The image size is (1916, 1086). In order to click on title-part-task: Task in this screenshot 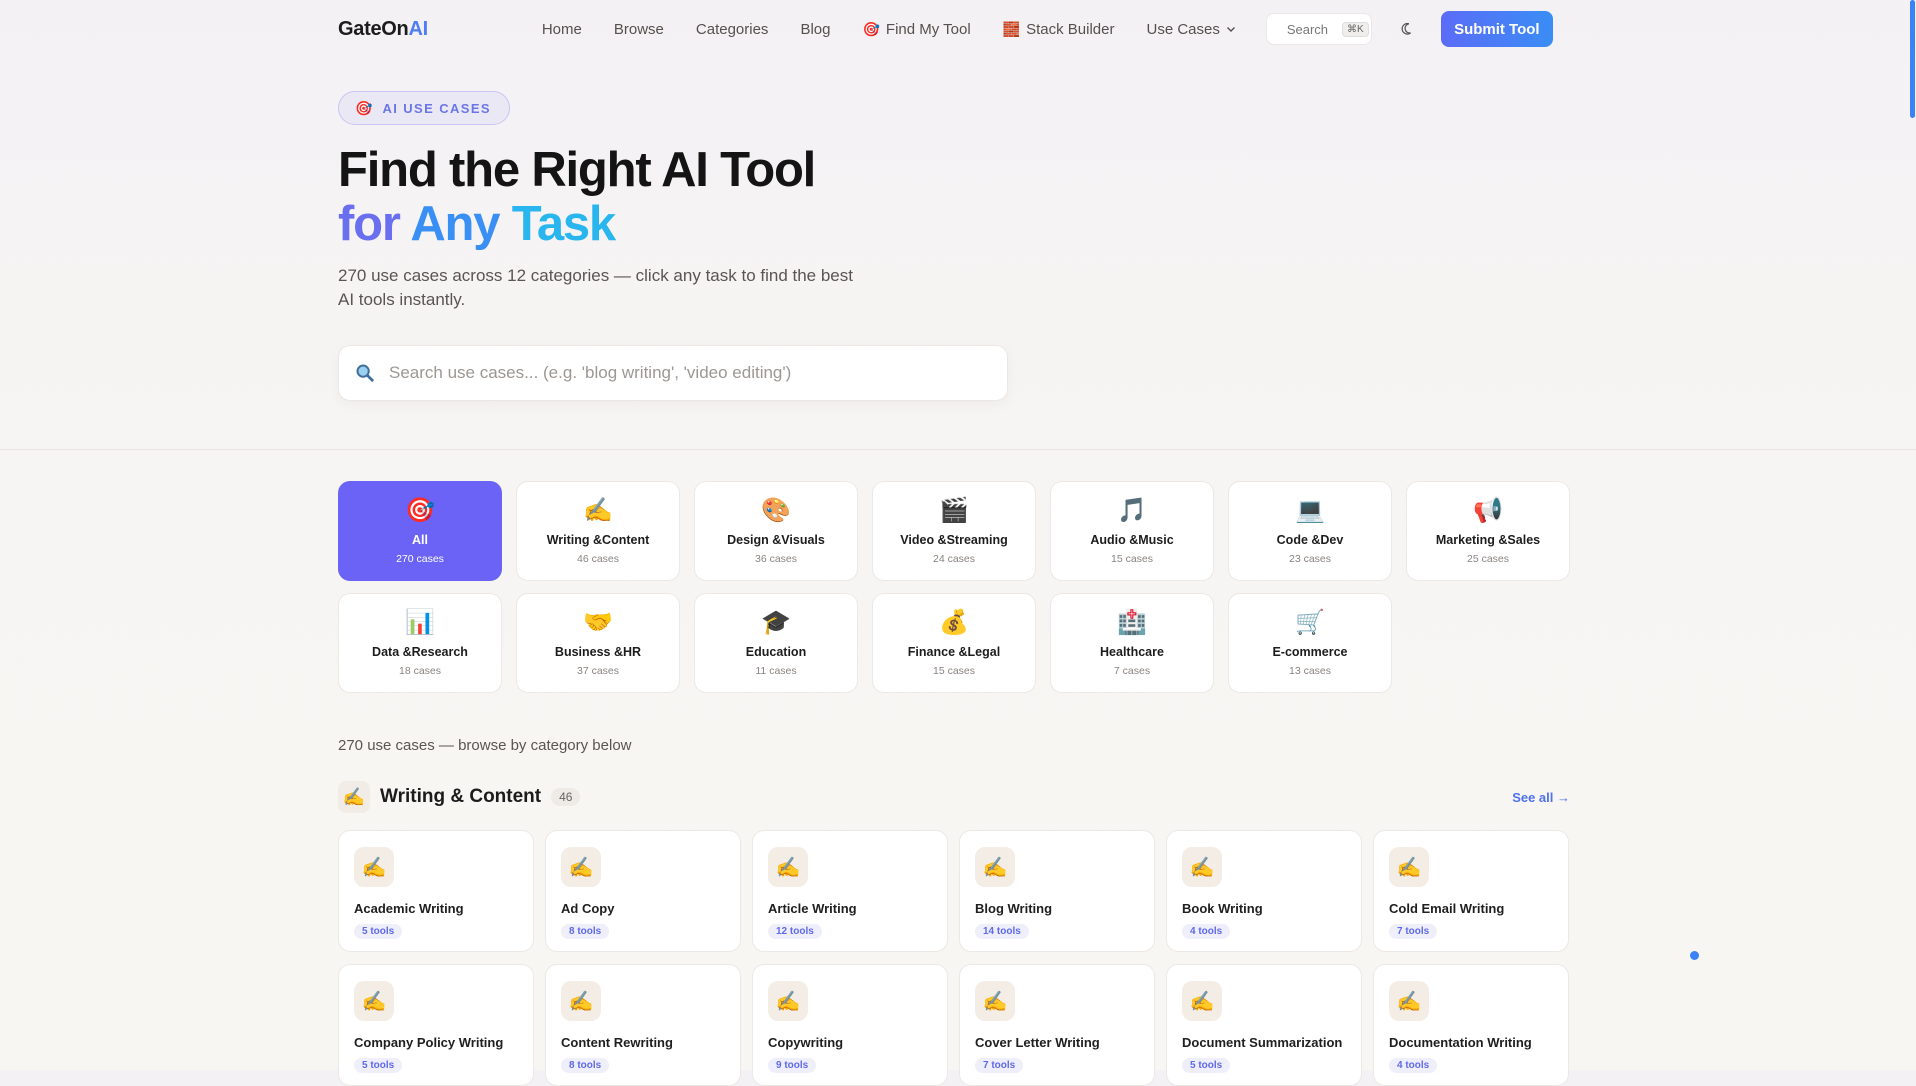, I will do `click(563, 224)`.